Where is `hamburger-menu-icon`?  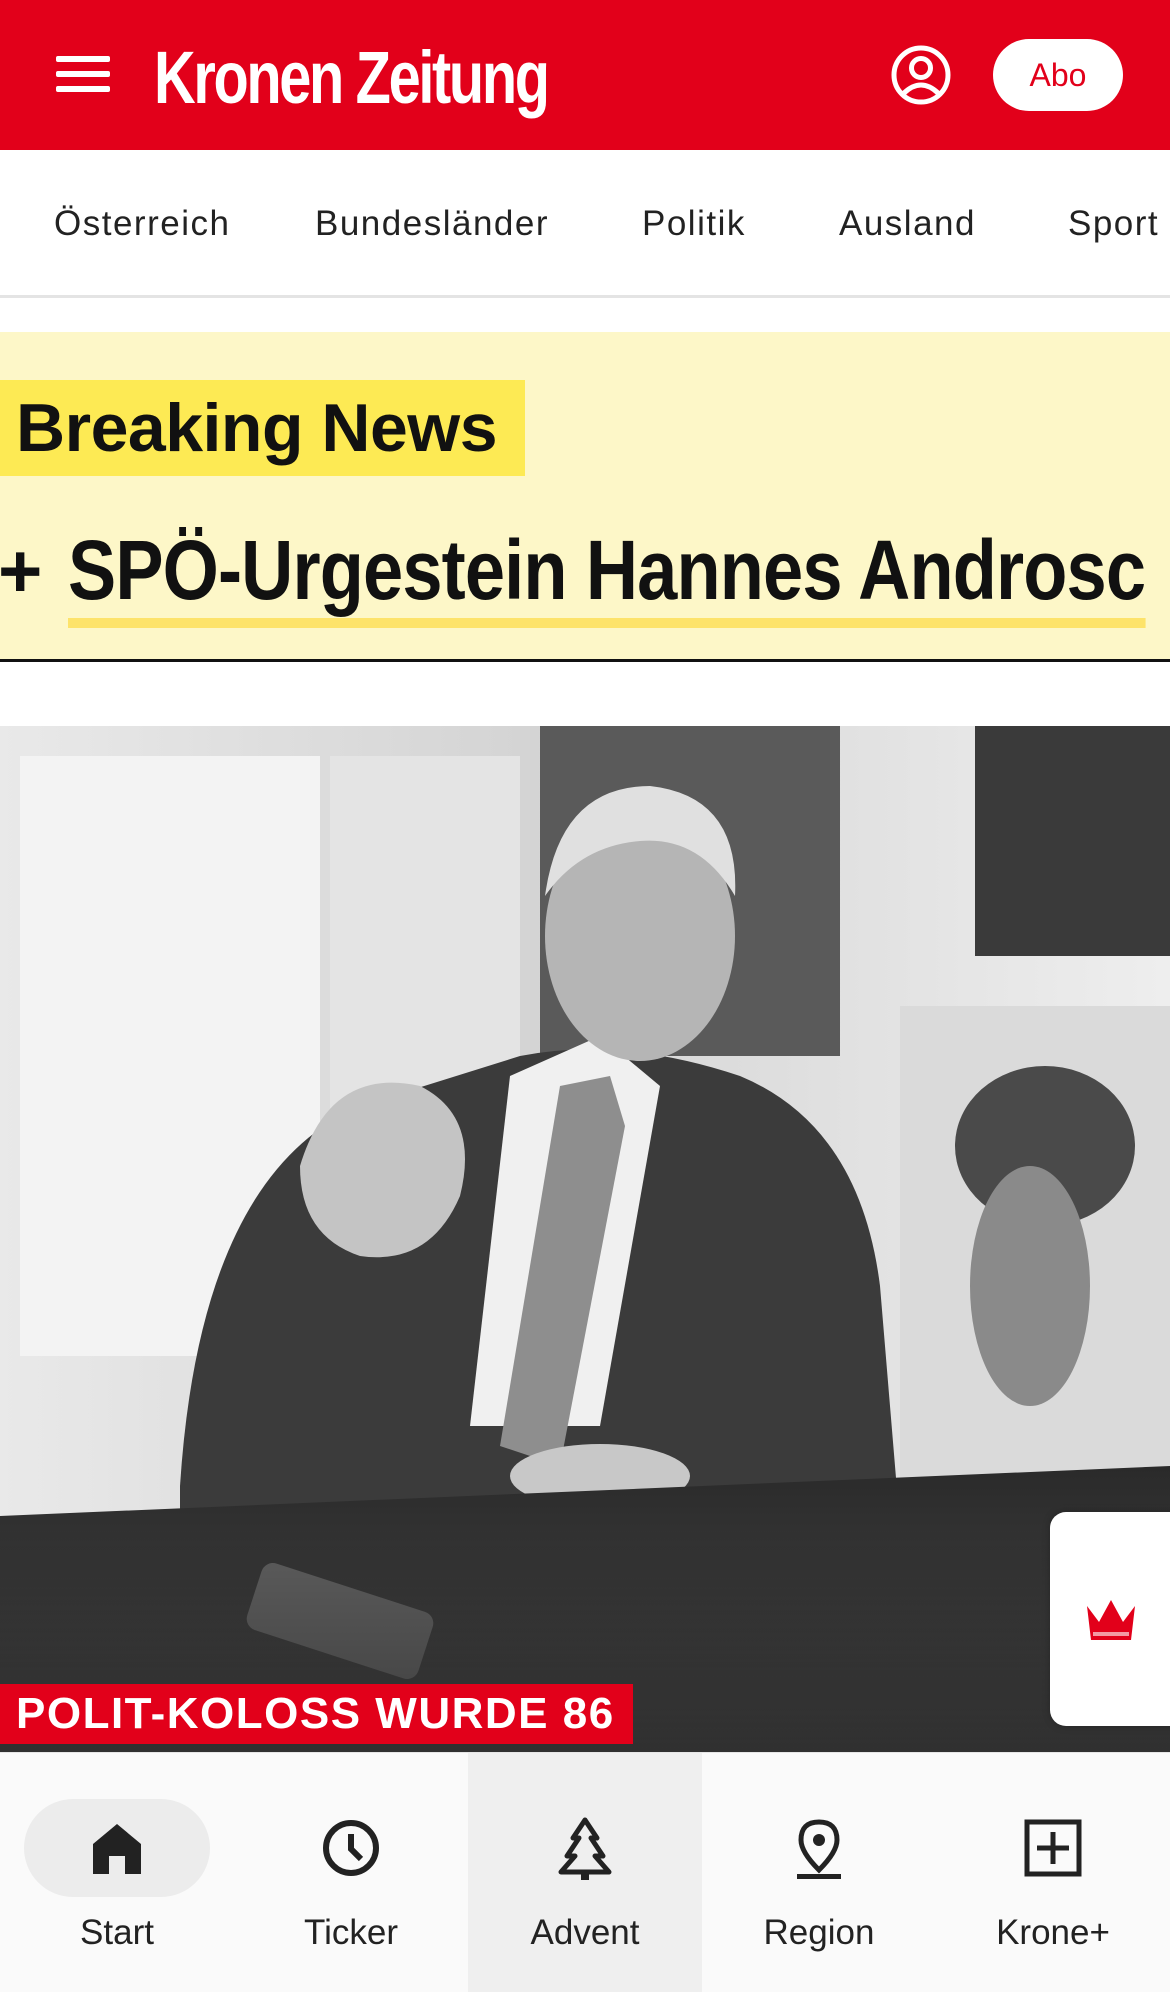
hamburger-menu-icon is located at coordinates (83, 74).